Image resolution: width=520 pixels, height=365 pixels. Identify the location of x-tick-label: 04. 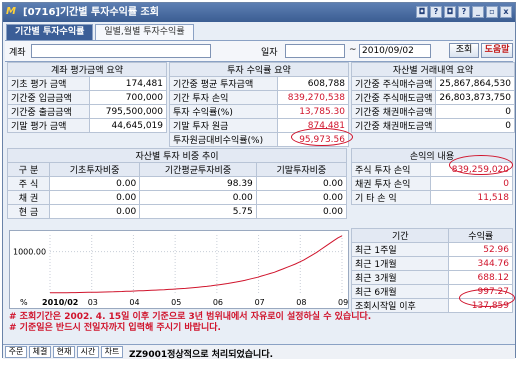
(134, 302).